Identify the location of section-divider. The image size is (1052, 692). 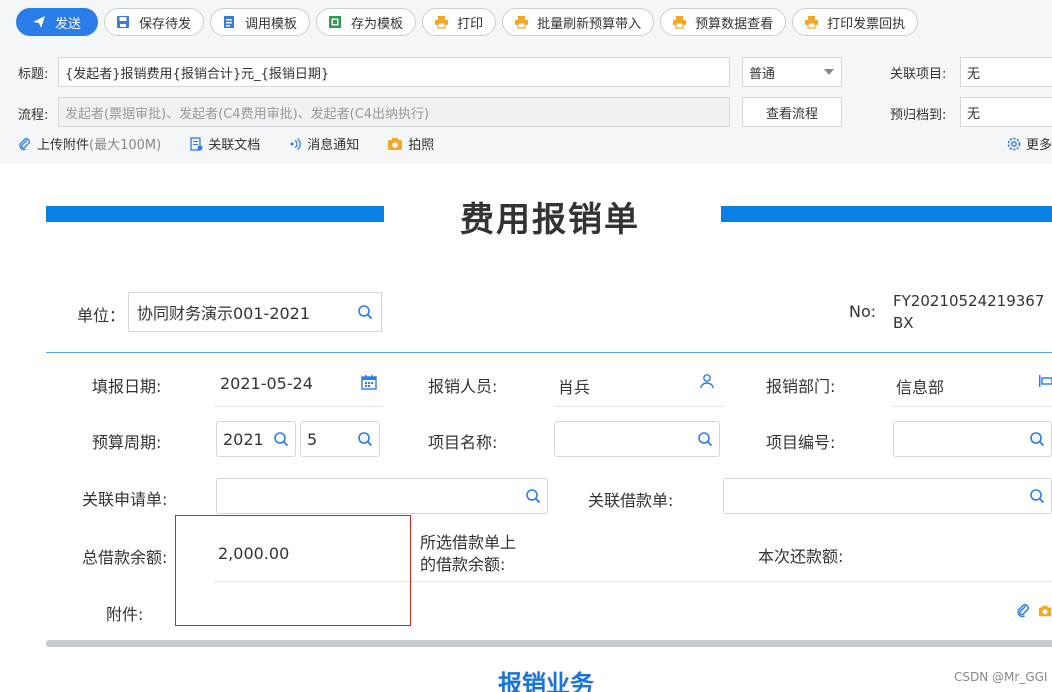
(549, 643).